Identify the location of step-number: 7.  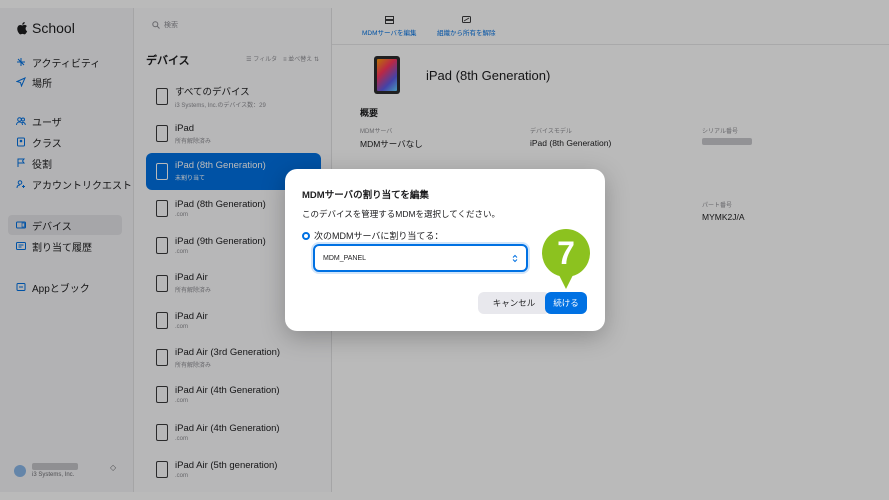
(566, 253).